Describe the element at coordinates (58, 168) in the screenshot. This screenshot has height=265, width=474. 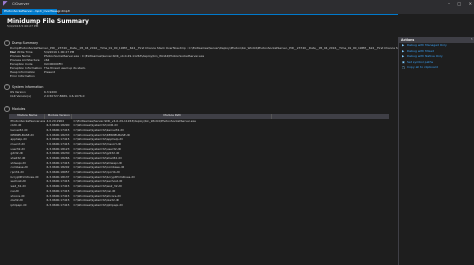
I see `module-version-cell: 6.3.9600.18202` at that location.